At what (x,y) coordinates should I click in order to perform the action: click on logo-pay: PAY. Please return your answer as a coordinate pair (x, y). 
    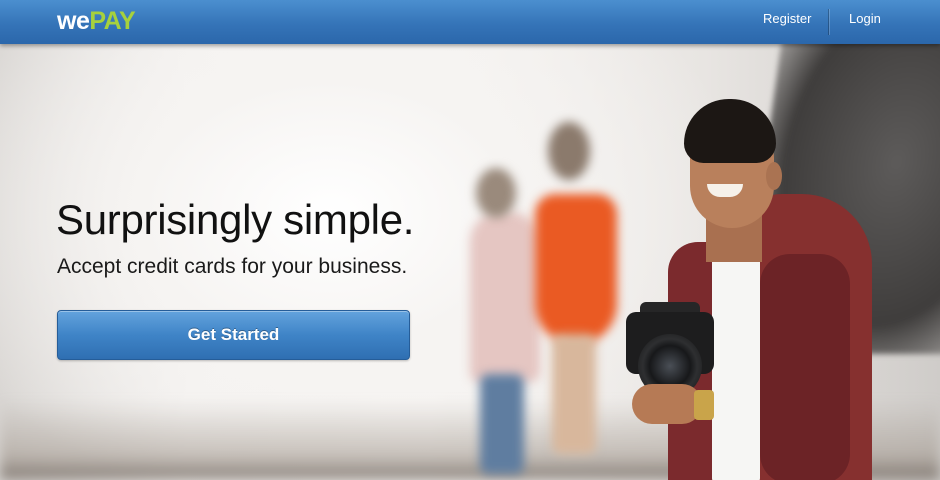
    Looking at the image, I should click on (112, 21).